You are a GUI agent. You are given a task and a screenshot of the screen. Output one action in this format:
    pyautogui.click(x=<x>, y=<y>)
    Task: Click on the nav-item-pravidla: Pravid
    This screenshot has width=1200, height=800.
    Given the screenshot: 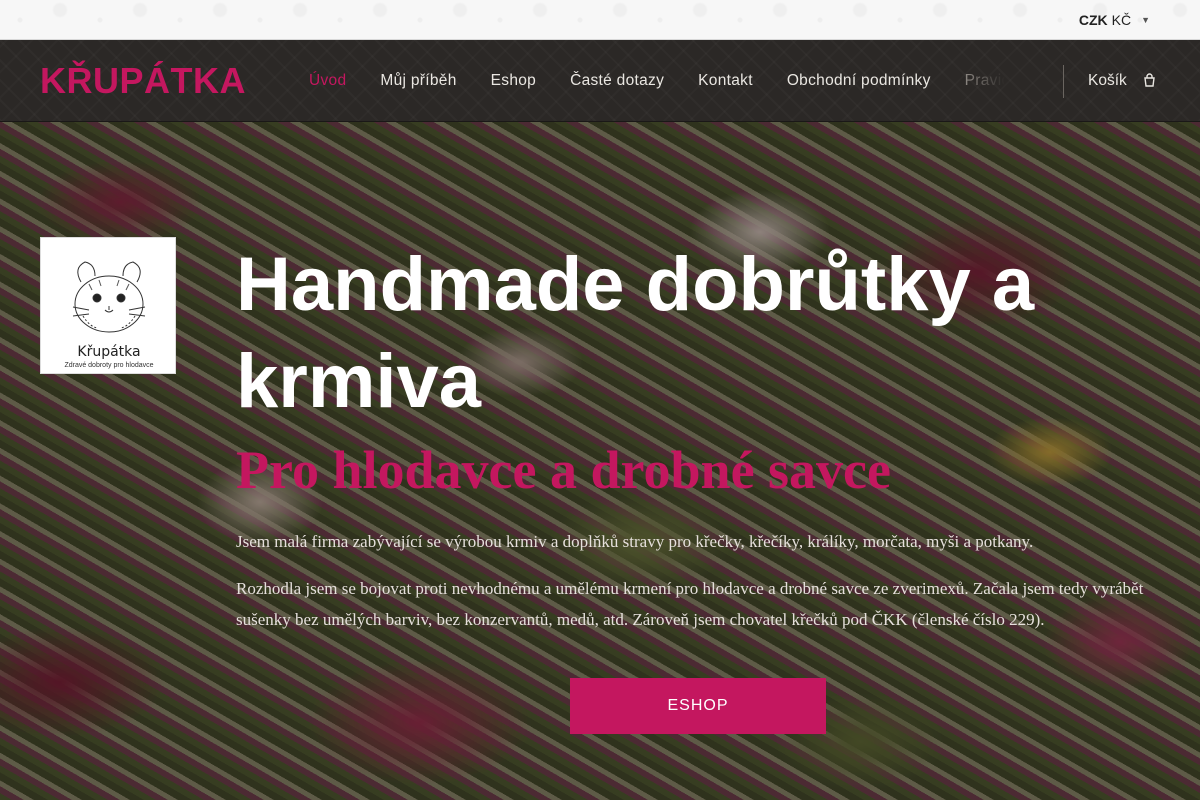 What is the action you would take?
    pyautogui.click(x=978, y=81)
    